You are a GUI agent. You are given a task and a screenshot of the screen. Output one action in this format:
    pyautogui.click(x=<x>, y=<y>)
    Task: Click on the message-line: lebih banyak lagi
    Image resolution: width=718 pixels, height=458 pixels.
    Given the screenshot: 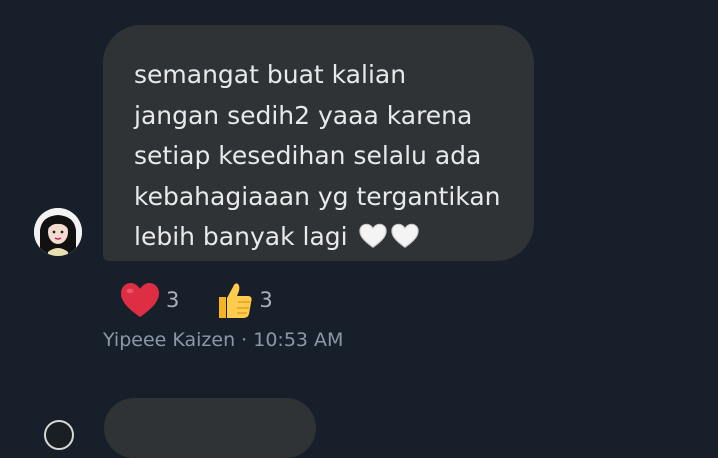 What is the action you would take?
    pyautogui.click(x=241, y=236)
    